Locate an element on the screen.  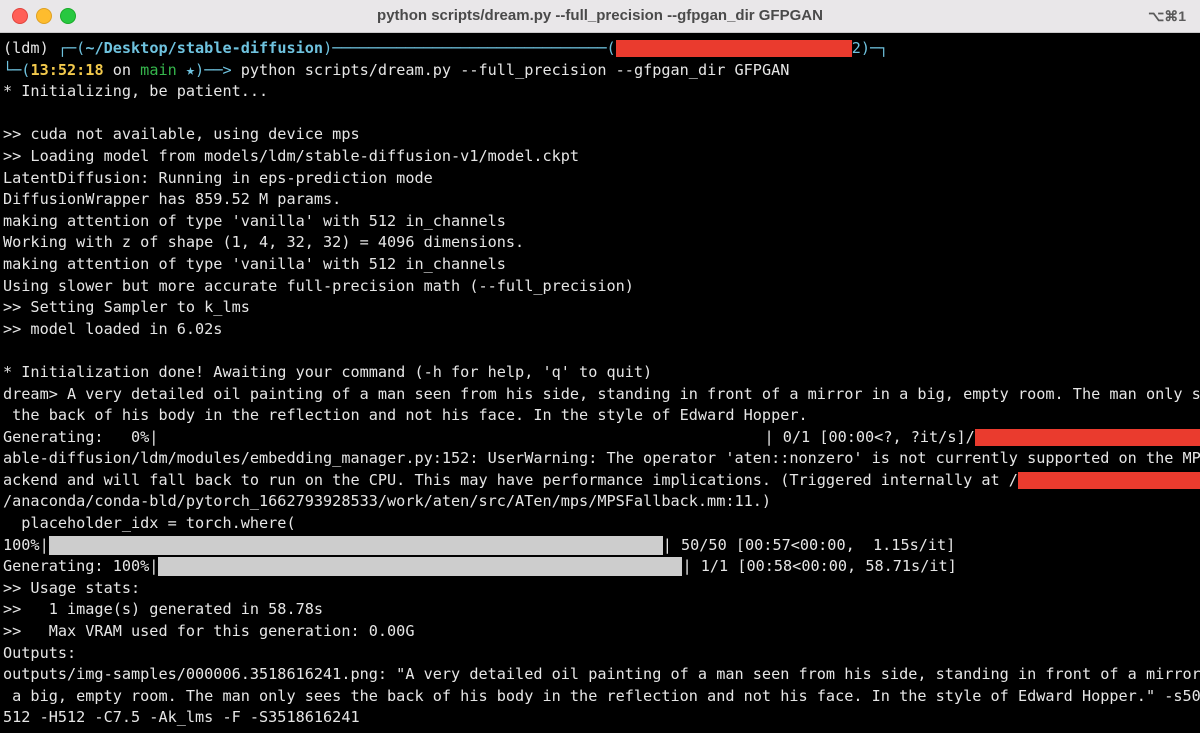
prompt-arrow: )──> is located at coordinates (218, 69).